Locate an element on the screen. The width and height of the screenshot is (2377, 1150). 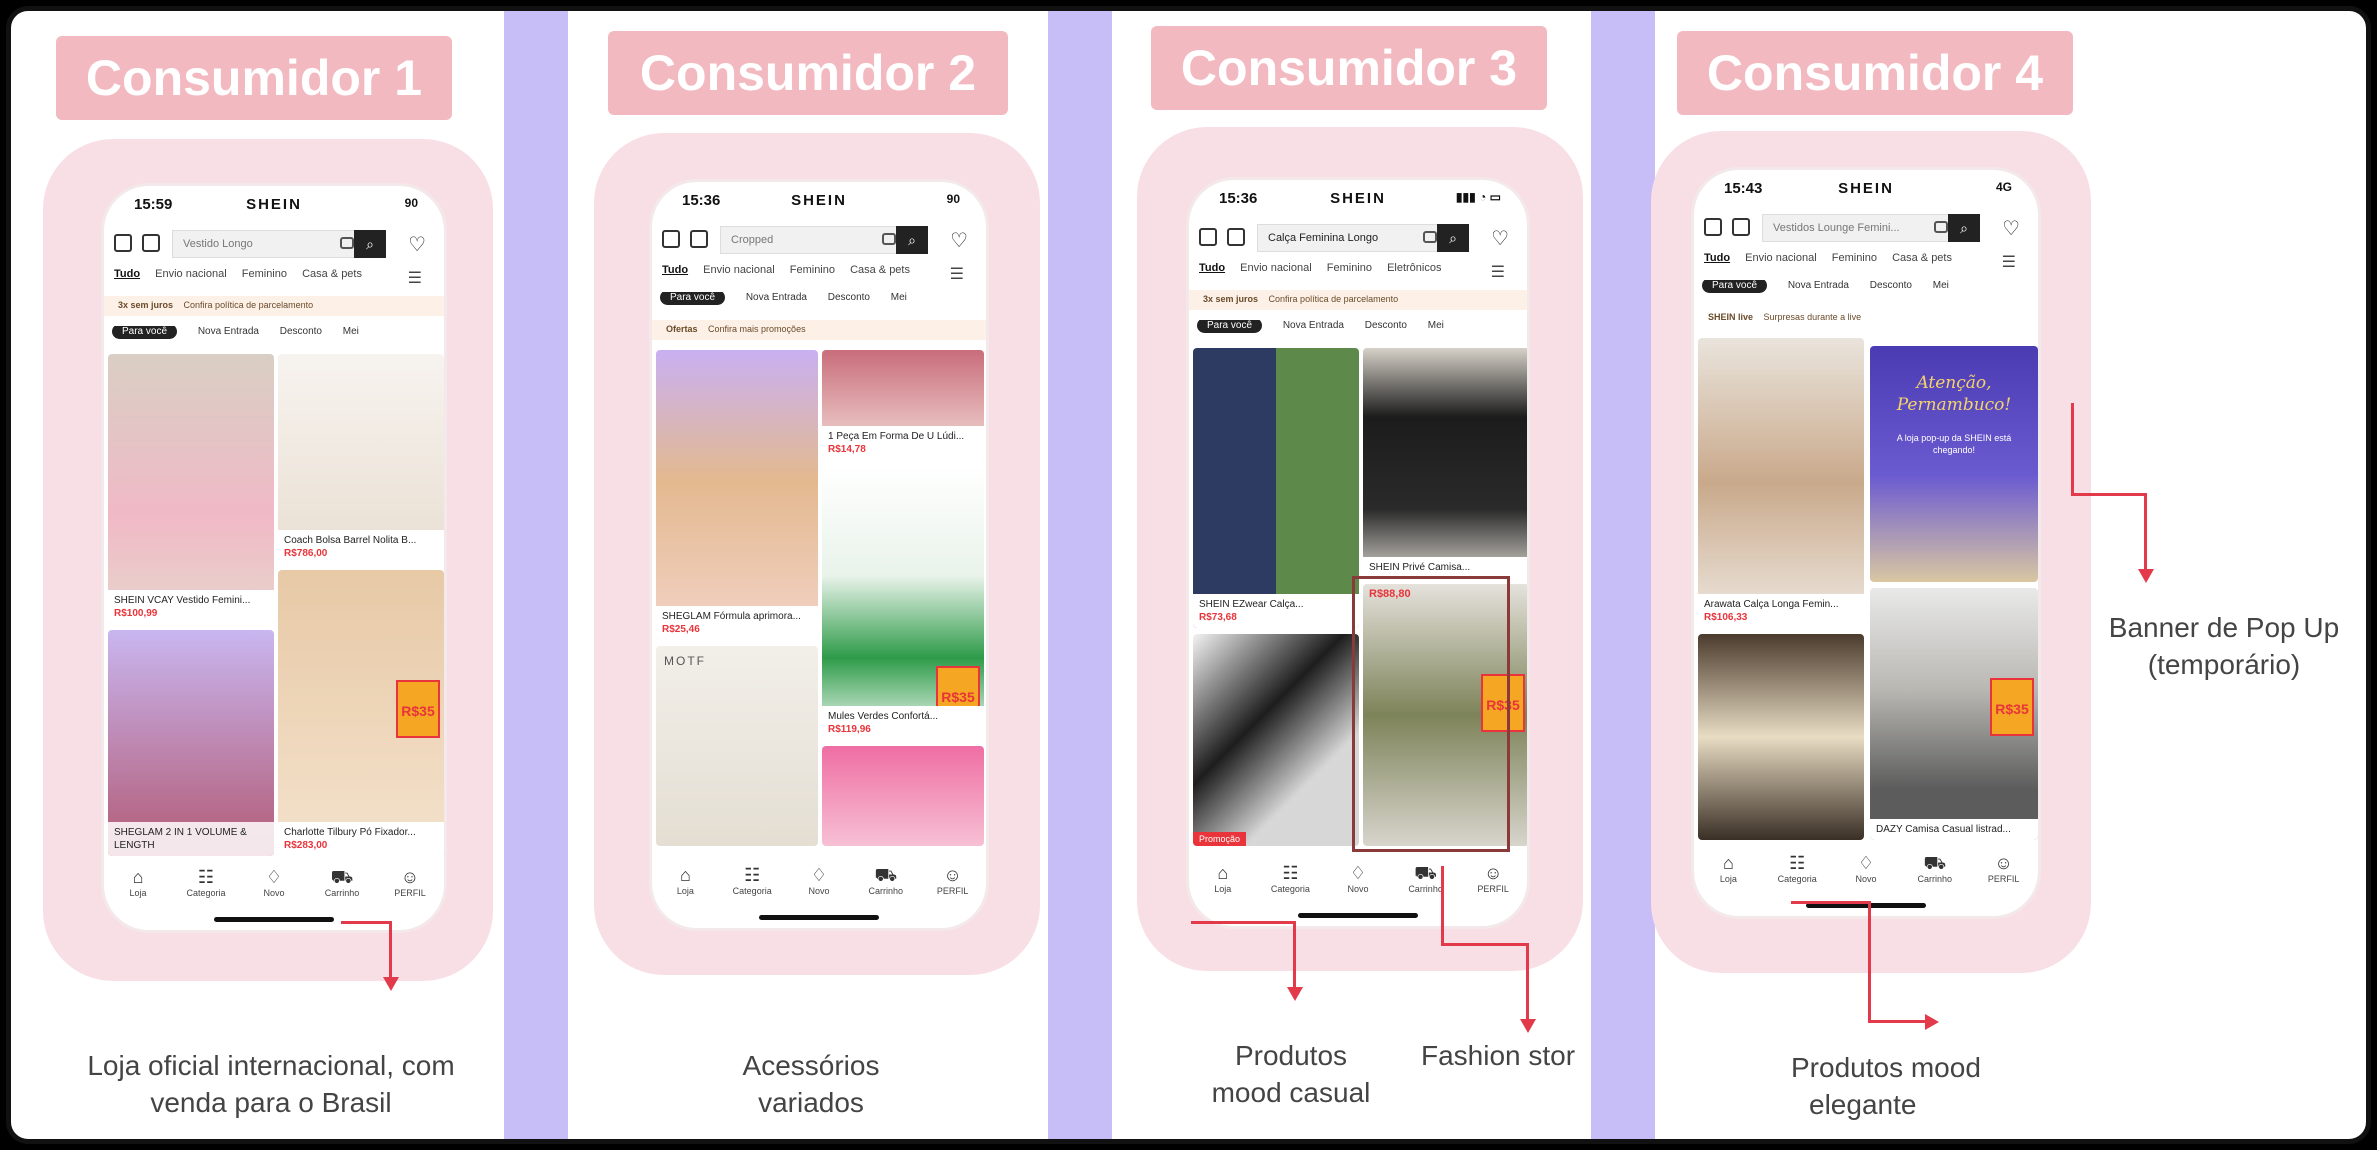
tab-eletronicos: Eletrônicos is located at coordinates (1414, 268).